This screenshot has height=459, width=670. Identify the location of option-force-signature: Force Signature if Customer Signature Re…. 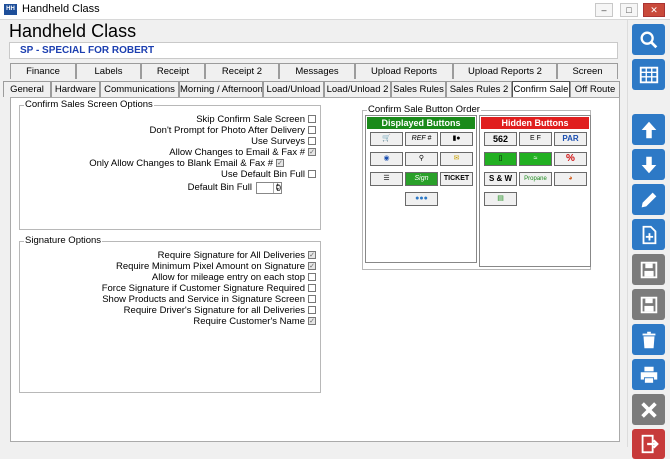
(209, 288).